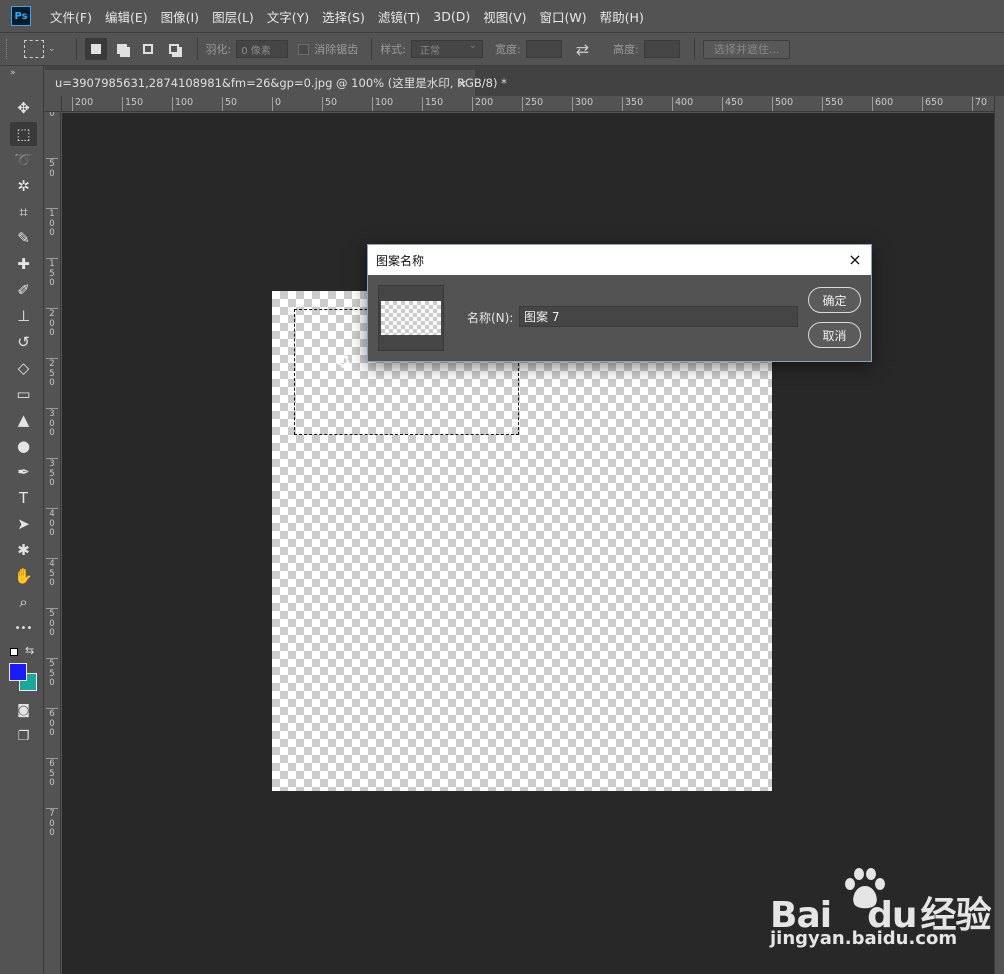 This screenshot has width=1004, height=974. Describe the element at coordinates (29, 650) in the screenshot. I see `swap-colors-icon: ⇆` at that location.